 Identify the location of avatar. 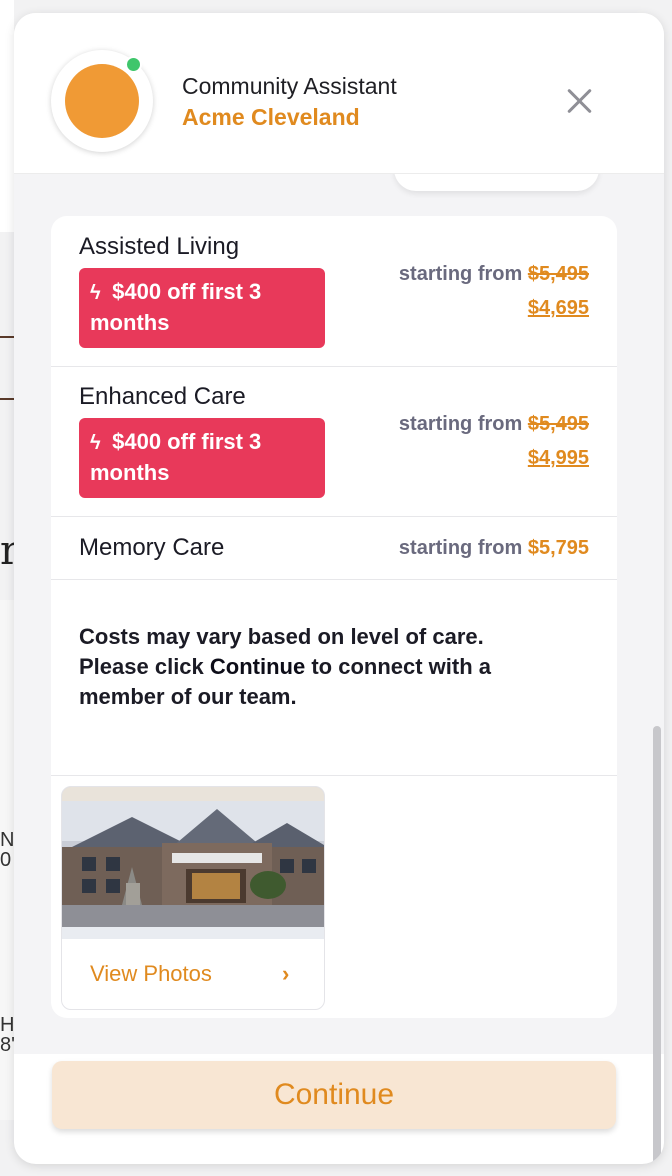
(102, 101).